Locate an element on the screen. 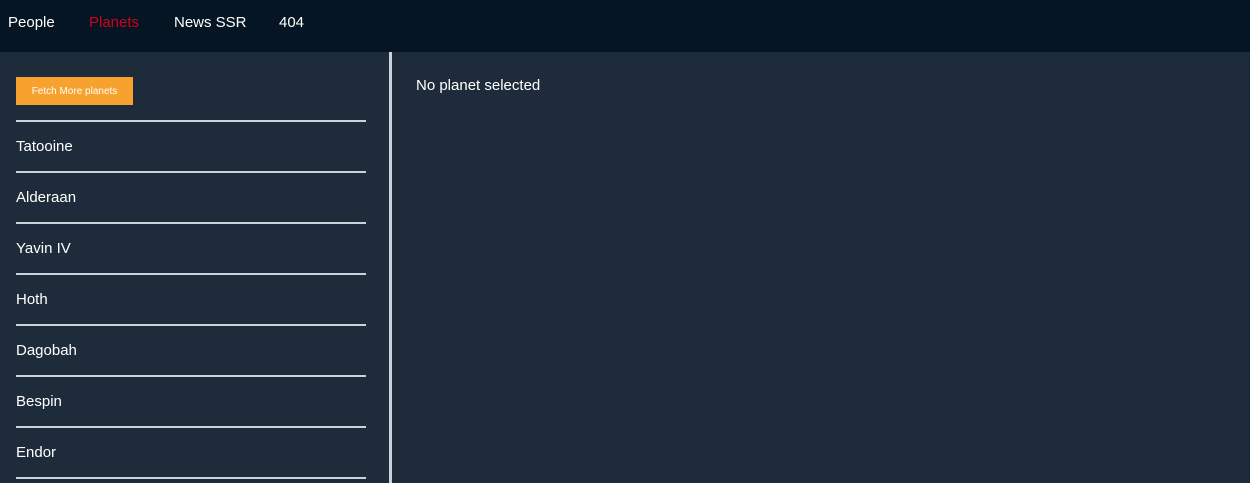  planet-name: Alderaan is located at coordinates (46, 197).